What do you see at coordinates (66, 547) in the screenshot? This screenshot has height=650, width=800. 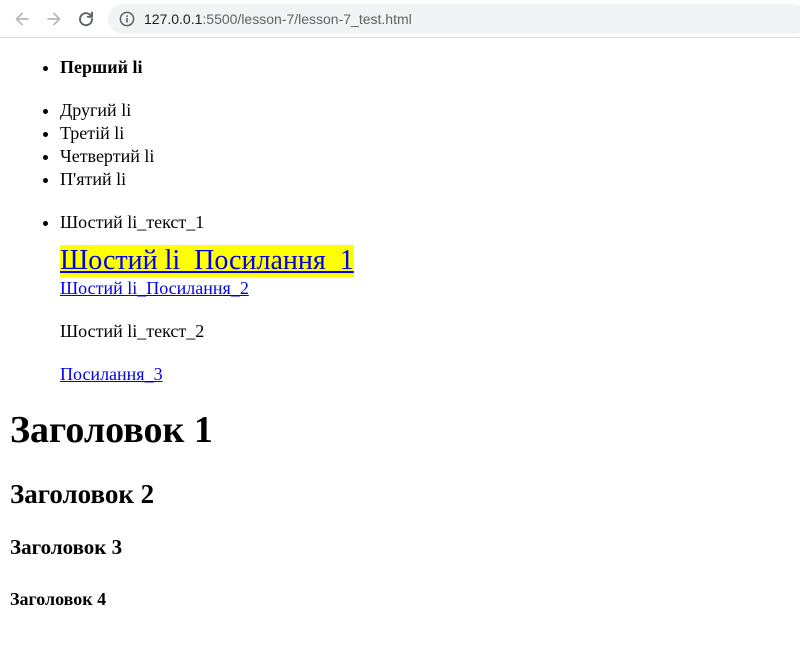 I see `heading-3: Заголовок 3` at bounding box center [66, 547].